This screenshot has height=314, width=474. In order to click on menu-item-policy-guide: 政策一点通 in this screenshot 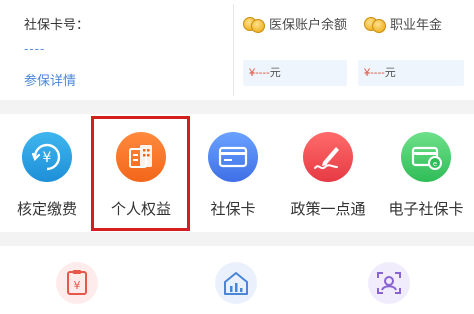, I will do `click(328, 175)`.